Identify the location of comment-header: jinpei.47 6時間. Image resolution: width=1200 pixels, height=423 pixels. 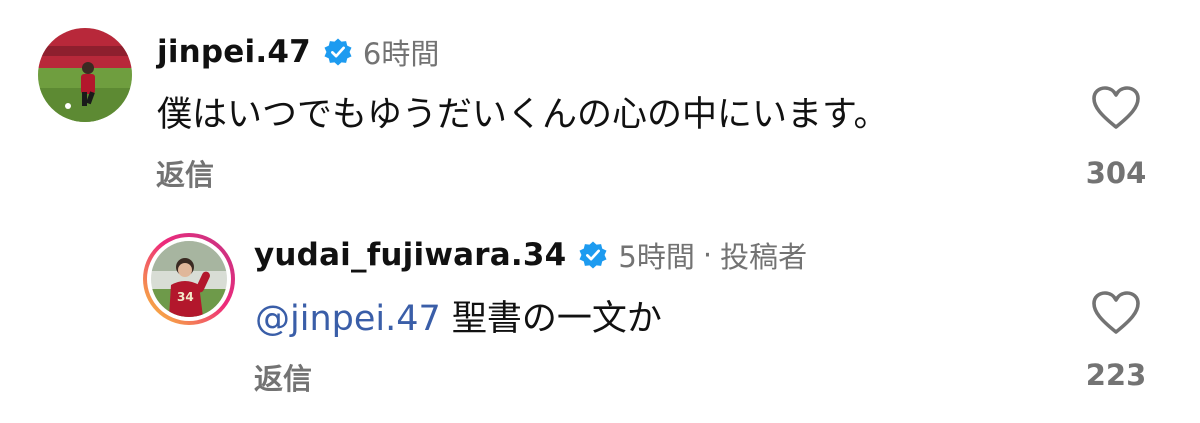
(298, 52).